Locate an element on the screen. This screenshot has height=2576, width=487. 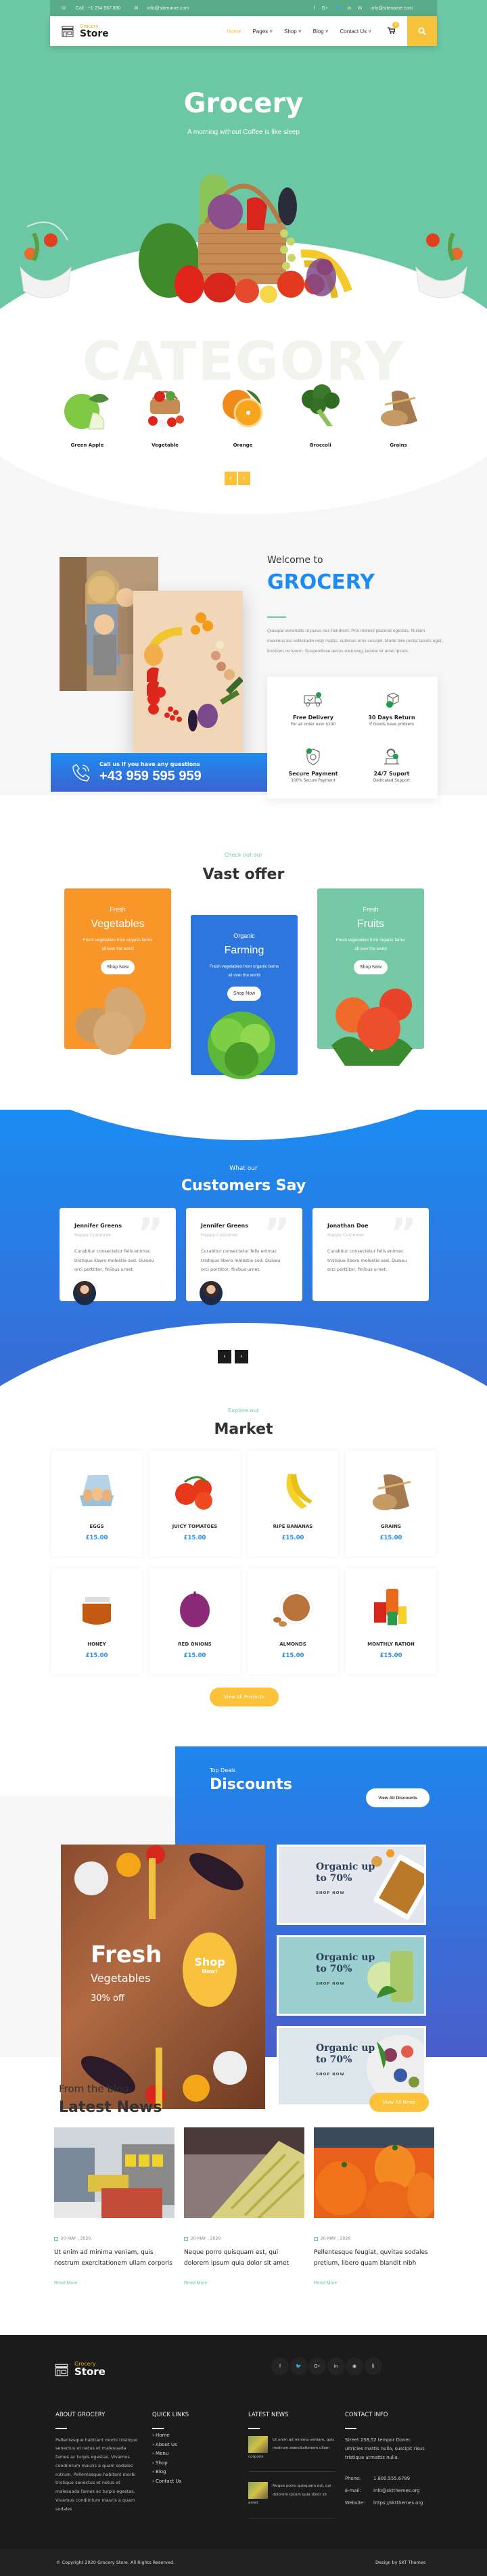
product-card: RED ONIONS £15.00 is located at coordinates (194, 1621).